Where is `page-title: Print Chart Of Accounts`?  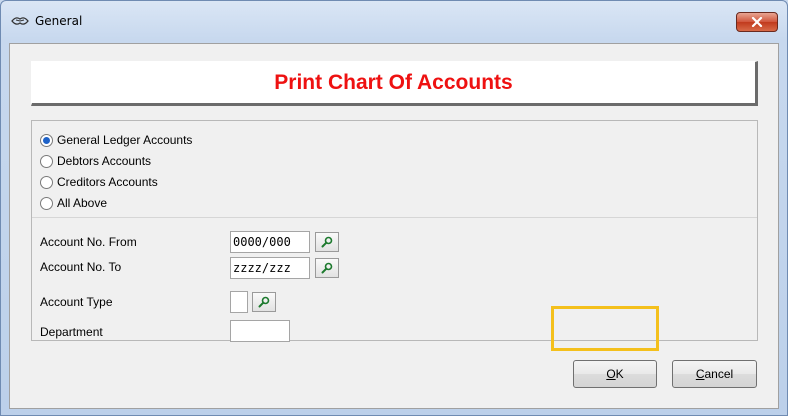 page-title: Print Chart Of Accounts is located at coordinates (393, 82).